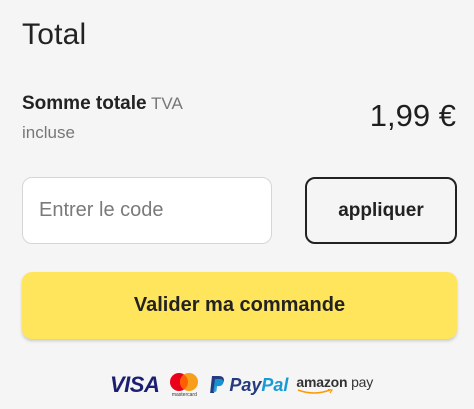 This screenshot has height=409, width=474. Describe the element at coordinates (147, 210) in the screenshot. I see `promo-code-input` at that location.